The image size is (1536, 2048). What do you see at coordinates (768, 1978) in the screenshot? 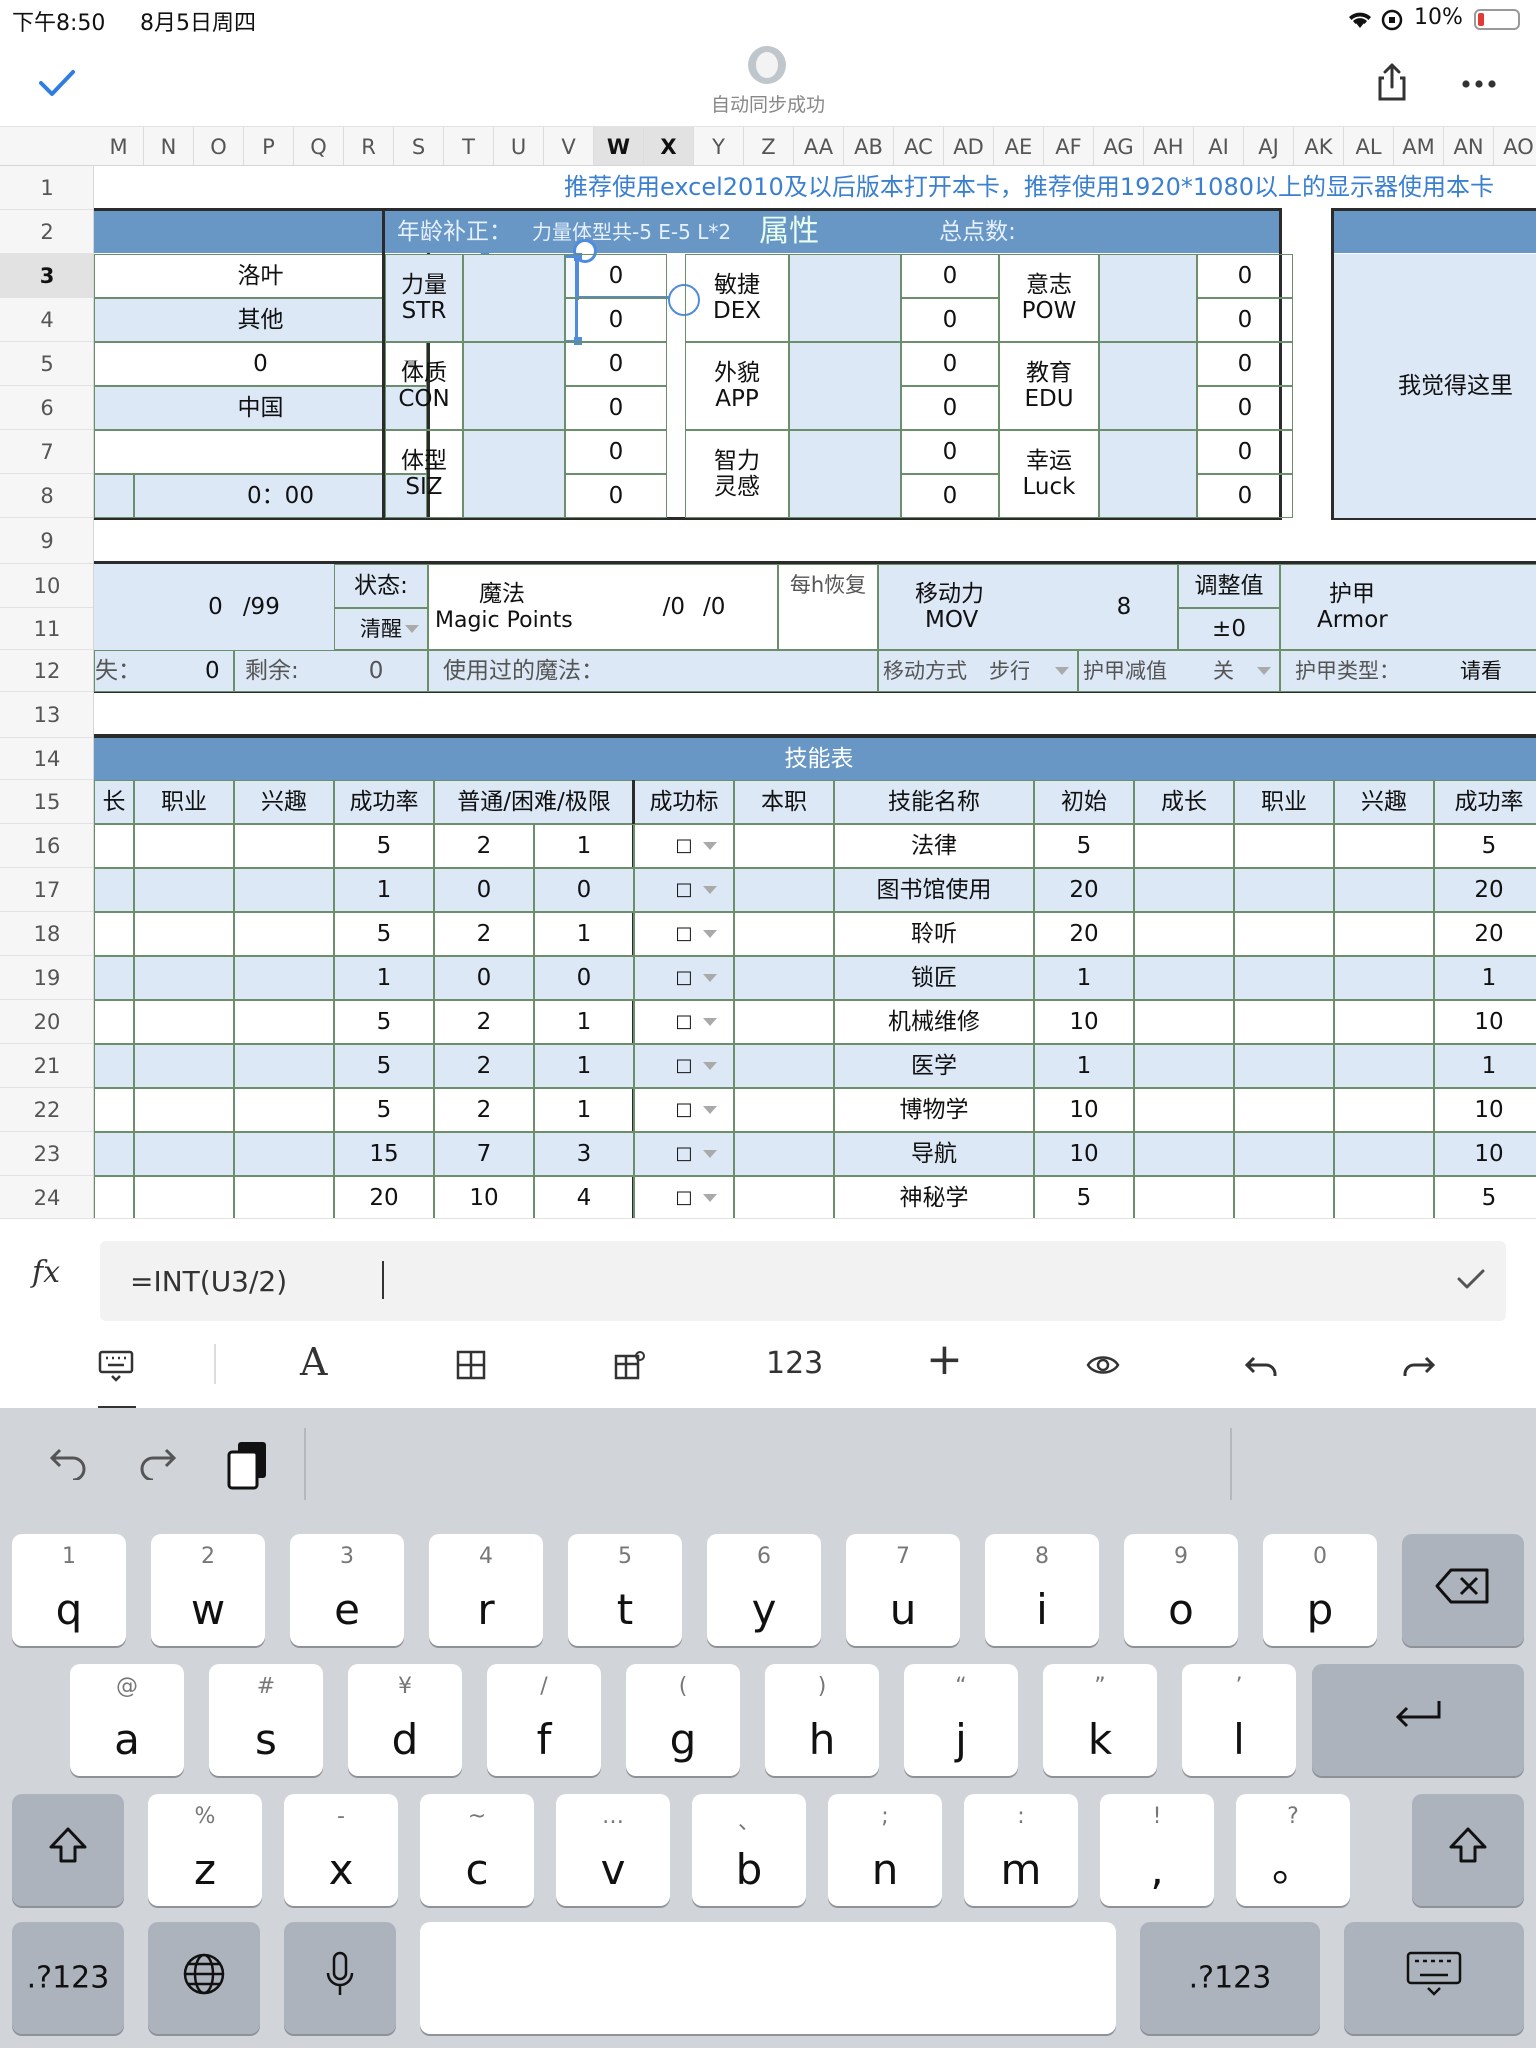
I see `space-key` at bounding box center [768, 1978].